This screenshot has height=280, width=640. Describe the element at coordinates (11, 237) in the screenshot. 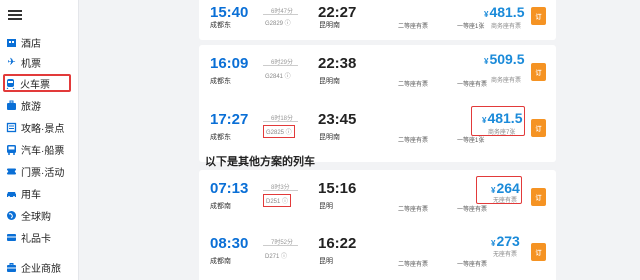

I see `giftcard-icon` at that location.